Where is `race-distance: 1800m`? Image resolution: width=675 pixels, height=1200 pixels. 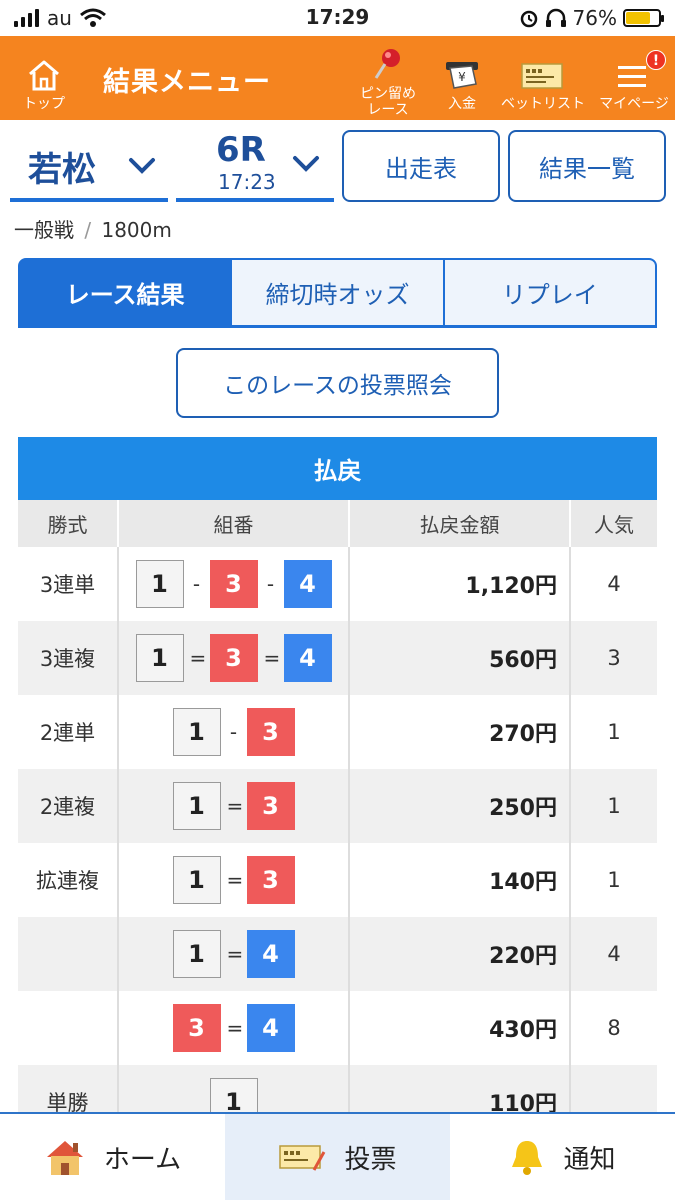
race-distance: 1800m is located at coordinates (136, 230).